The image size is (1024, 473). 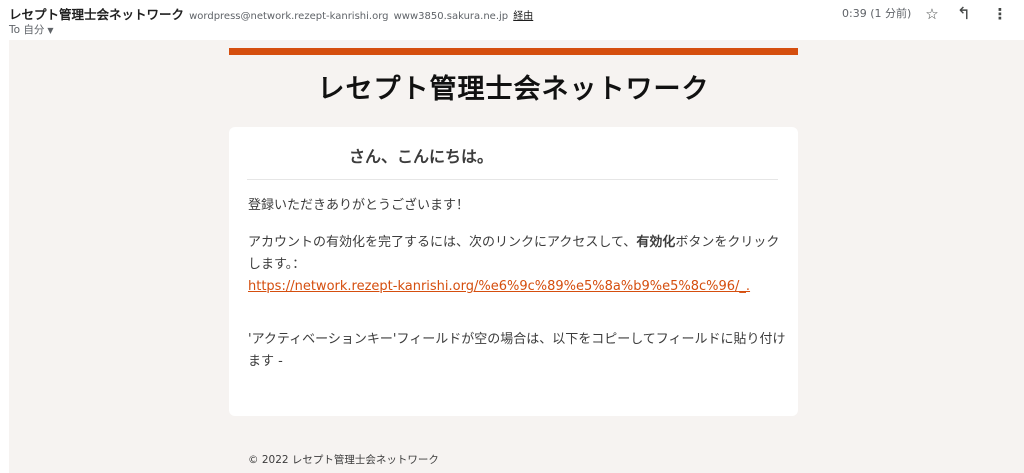 What do you see at coordinates (656, 242) in the screenshot?
I see `activate-keyword: 有効化` at bounding box center [656, 242].